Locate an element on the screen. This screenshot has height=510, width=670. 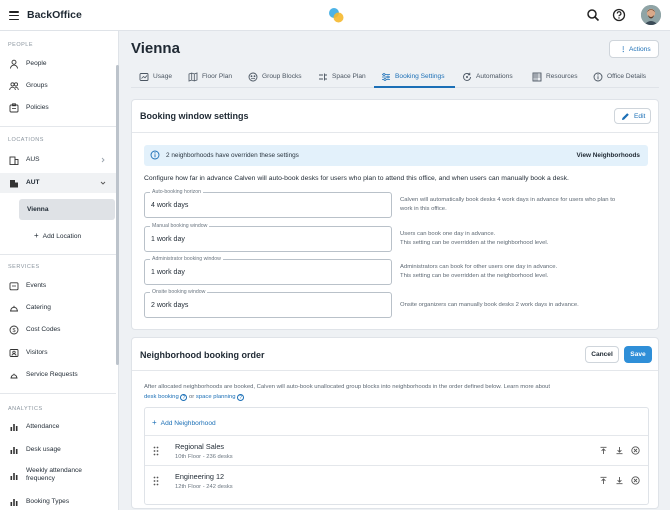
sidebar-item-catering: Catering is located at coordinates (58, 308).